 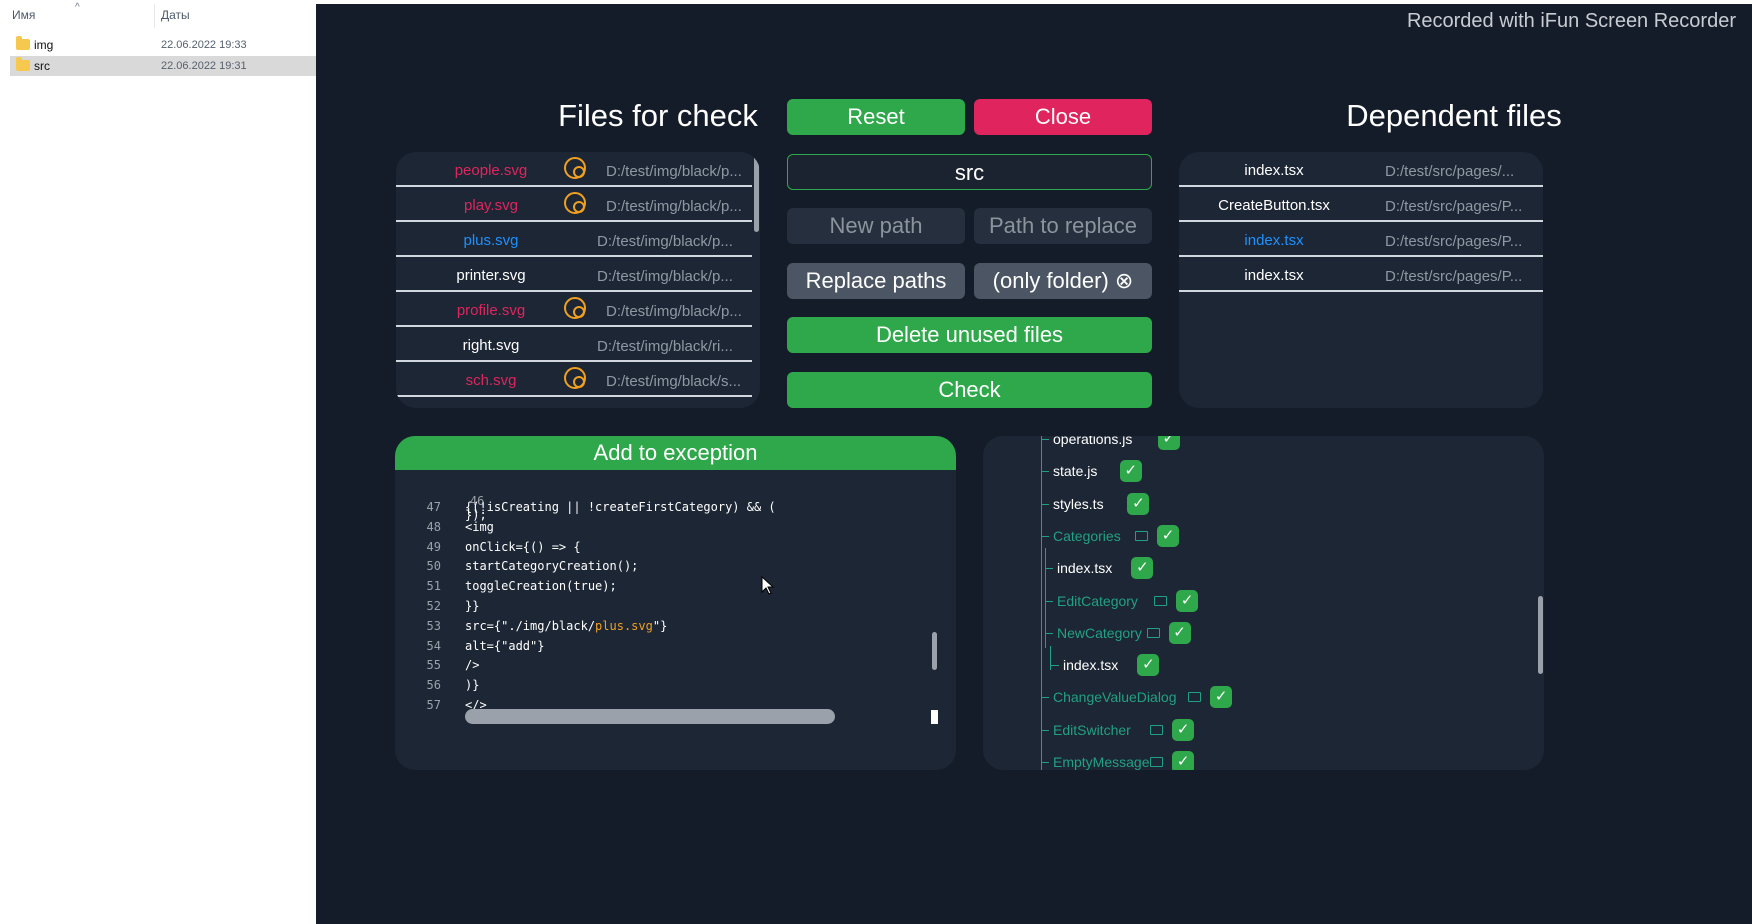 What do you see at coordinates (433, 566) in the screenshot?
I see `line-number: 50` at bounding box center [433, 566].